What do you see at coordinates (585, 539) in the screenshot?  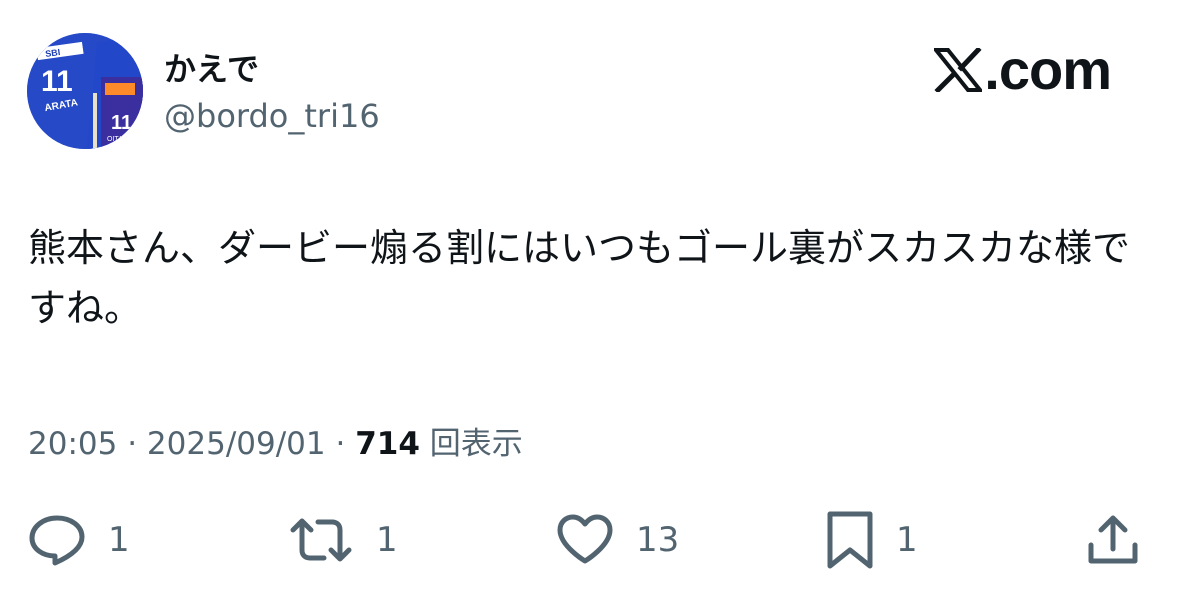 I see `like-icon` at bounding box center [585, 539].